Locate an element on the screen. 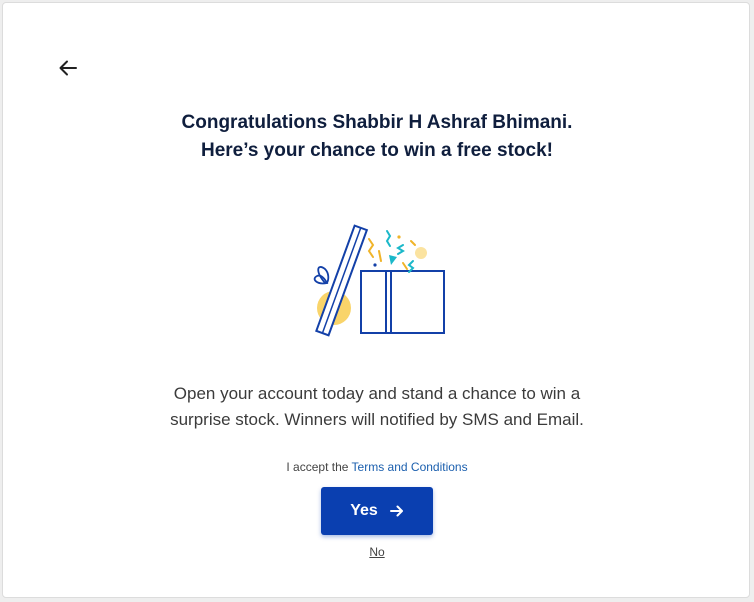 This screenshot has width=754, height=602. terms-prefix: I accept the is located at coordinates (319, 467).